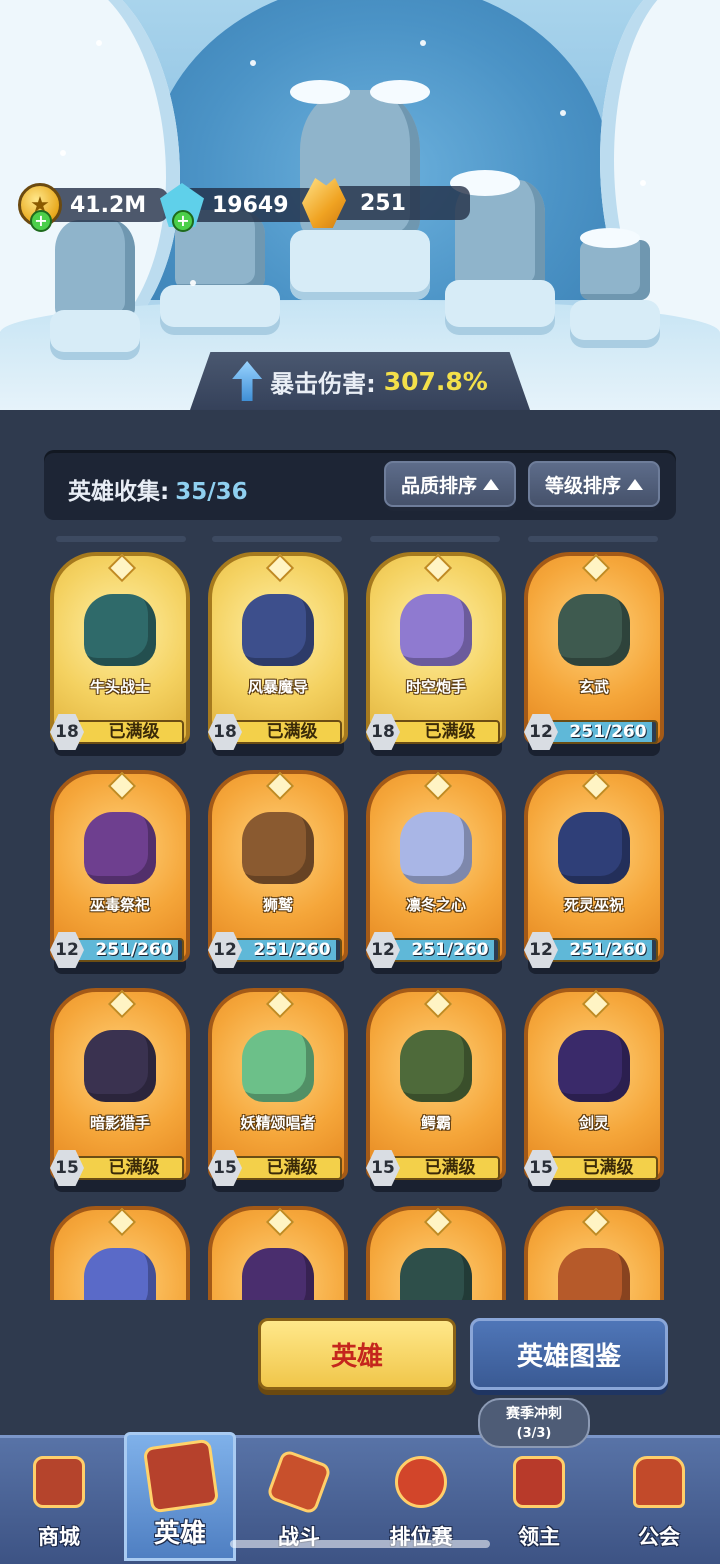 The image size is (720, 1564). I want to click on hero-card: 妖精颂唱者 已满级 15, so click(278, 1091).